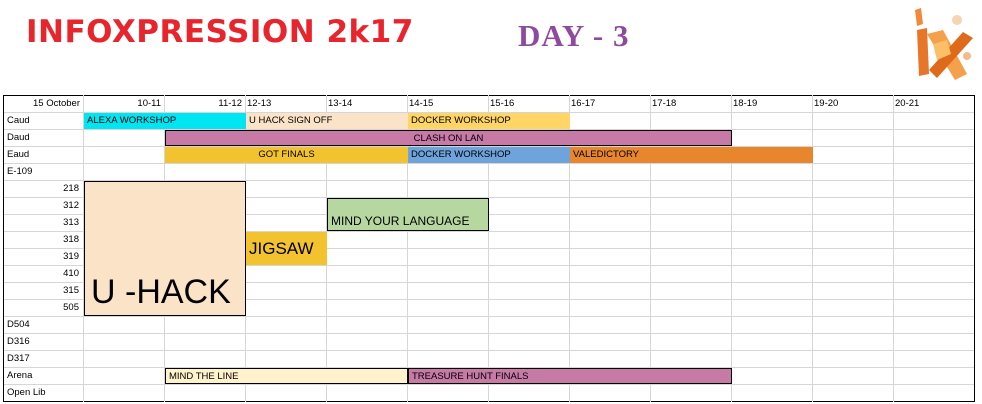 Image resolution: width=982 pixels, height=404 pixels. What do you see at coordinates (20, 171) in the screenshot?
I see `room-label: E-109` at bounding box center [20, 171].